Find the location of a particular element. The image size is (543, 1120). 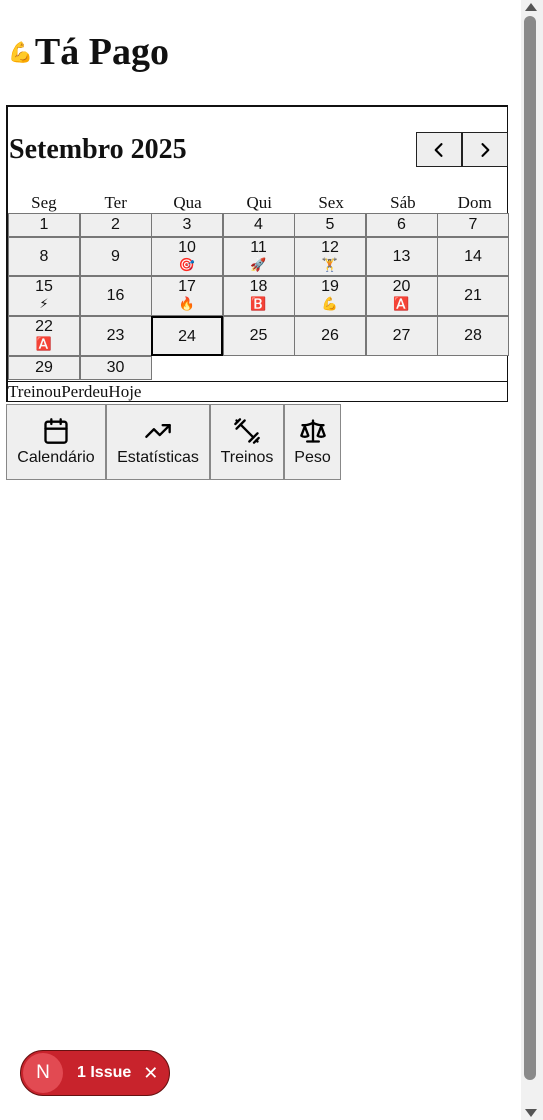

calendar-day: 29 is located at coordinates (44, 368).